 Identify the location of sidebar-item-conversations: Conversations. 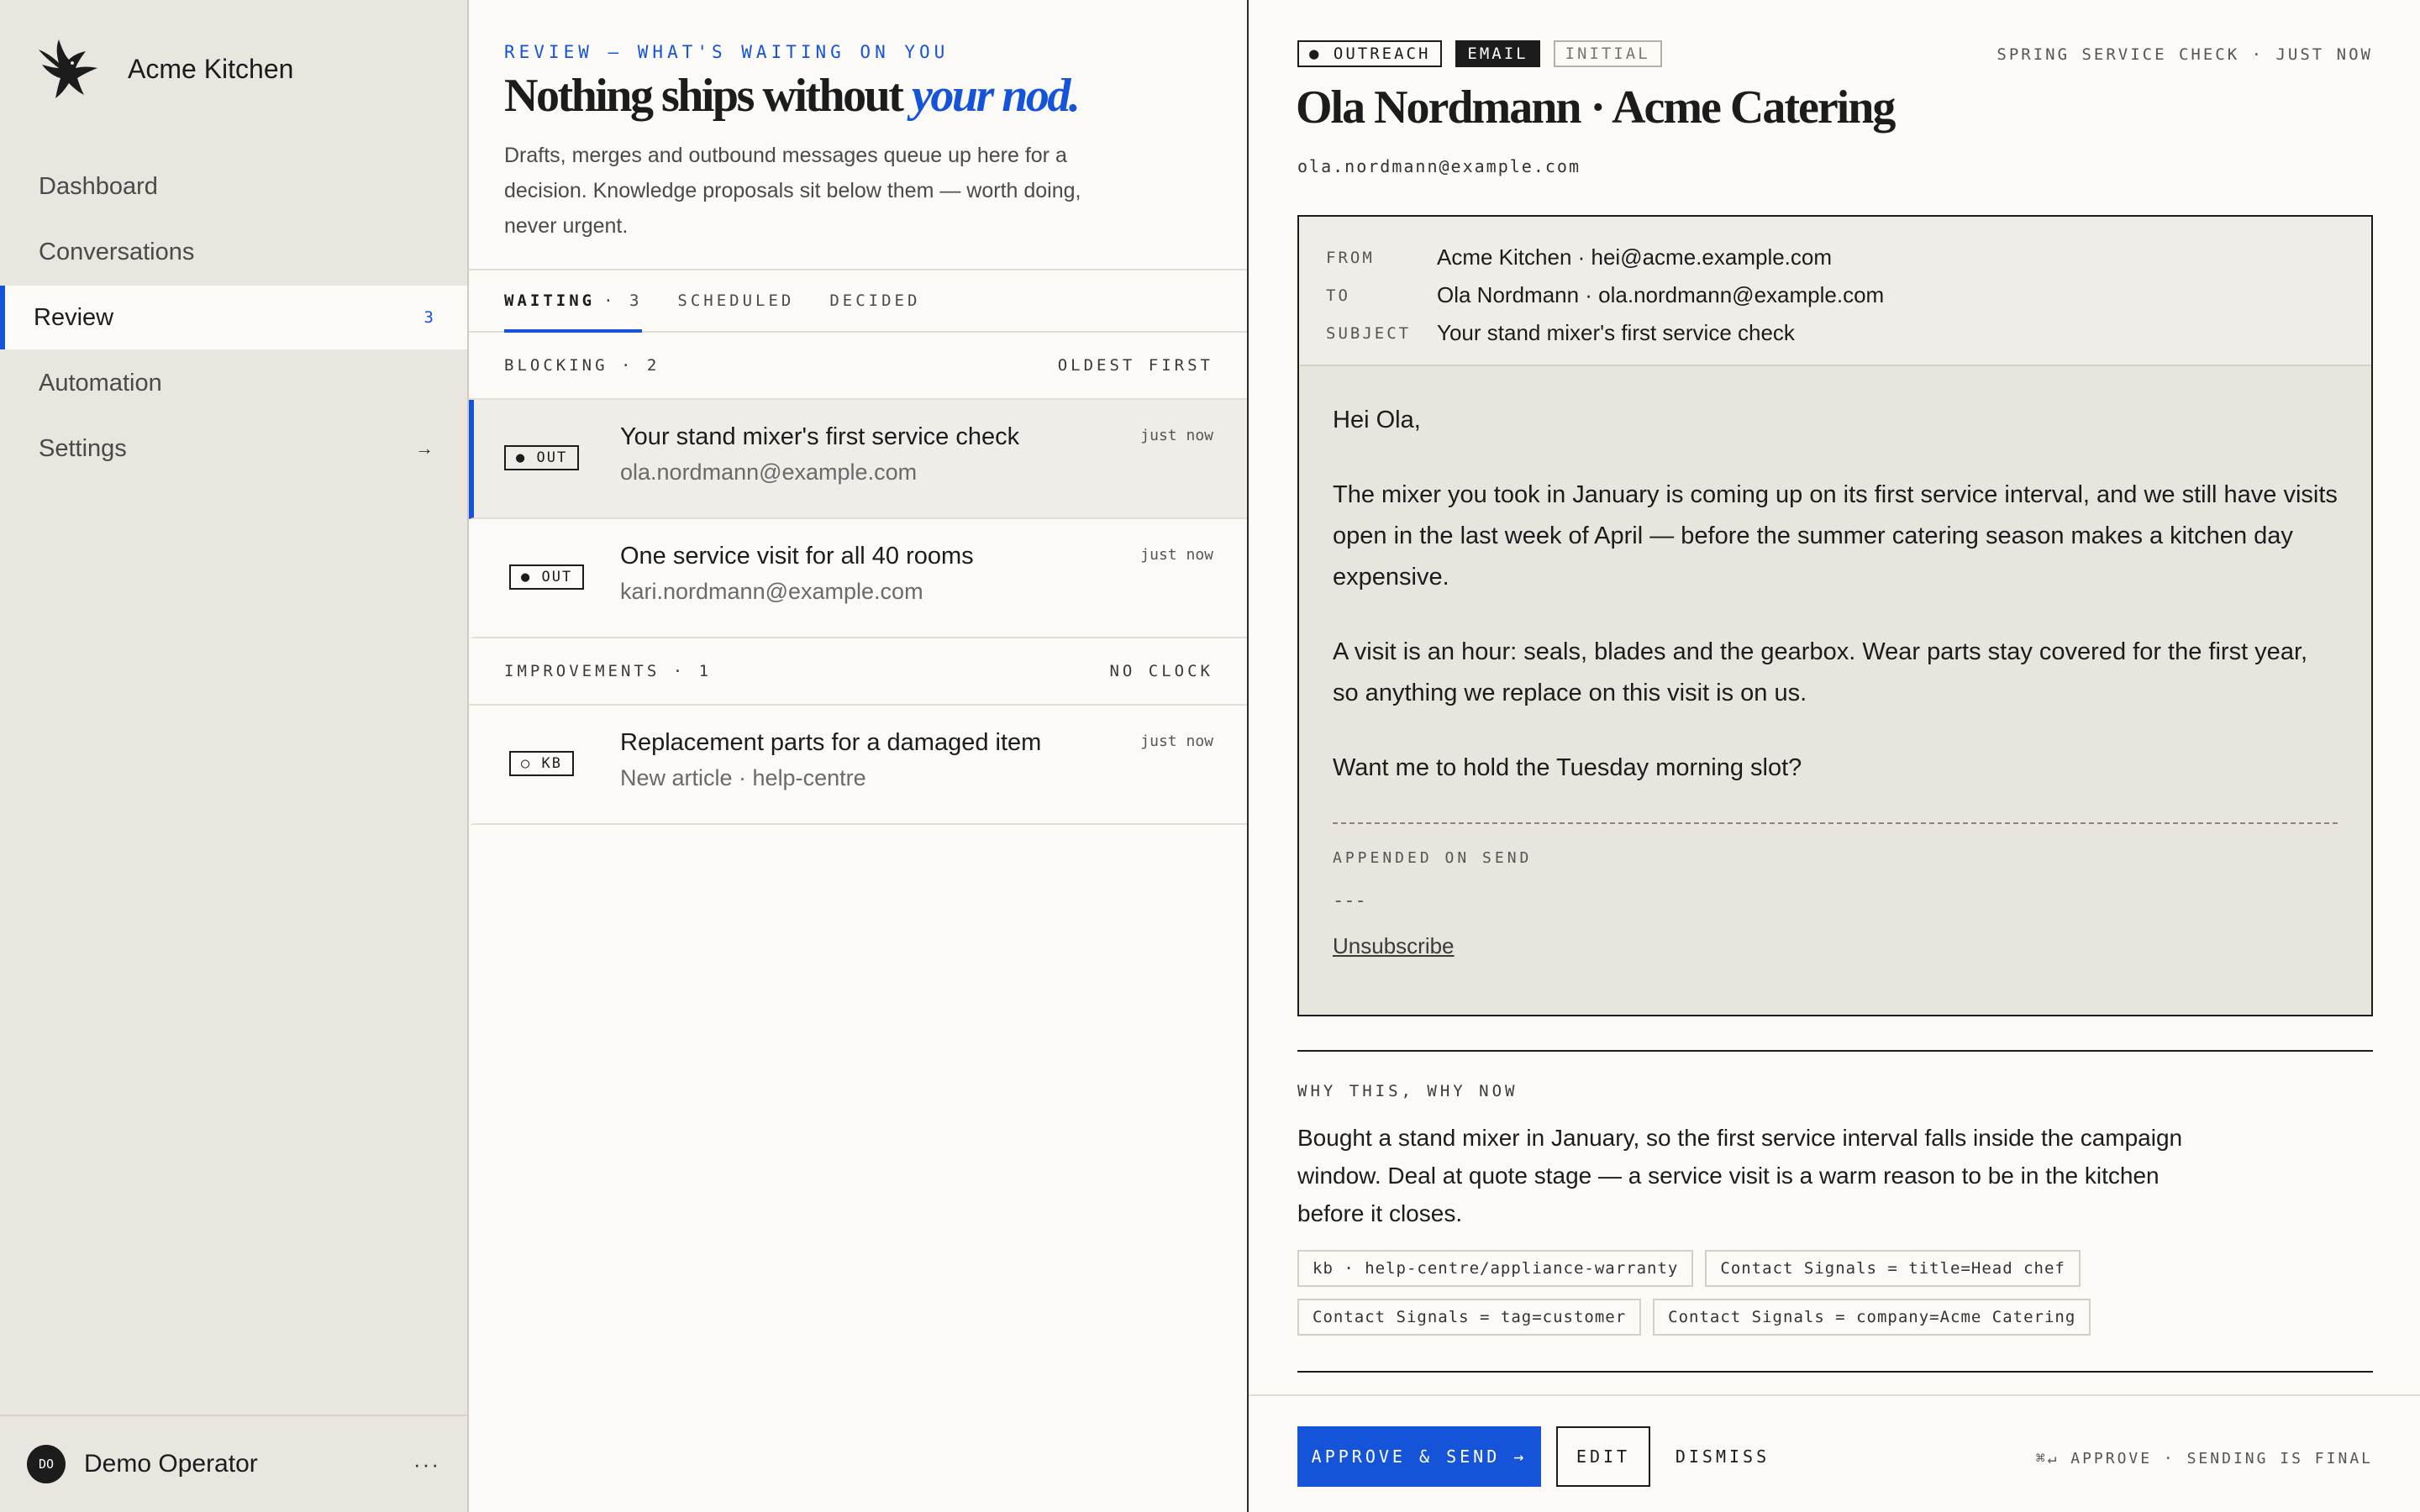
(233, 252).